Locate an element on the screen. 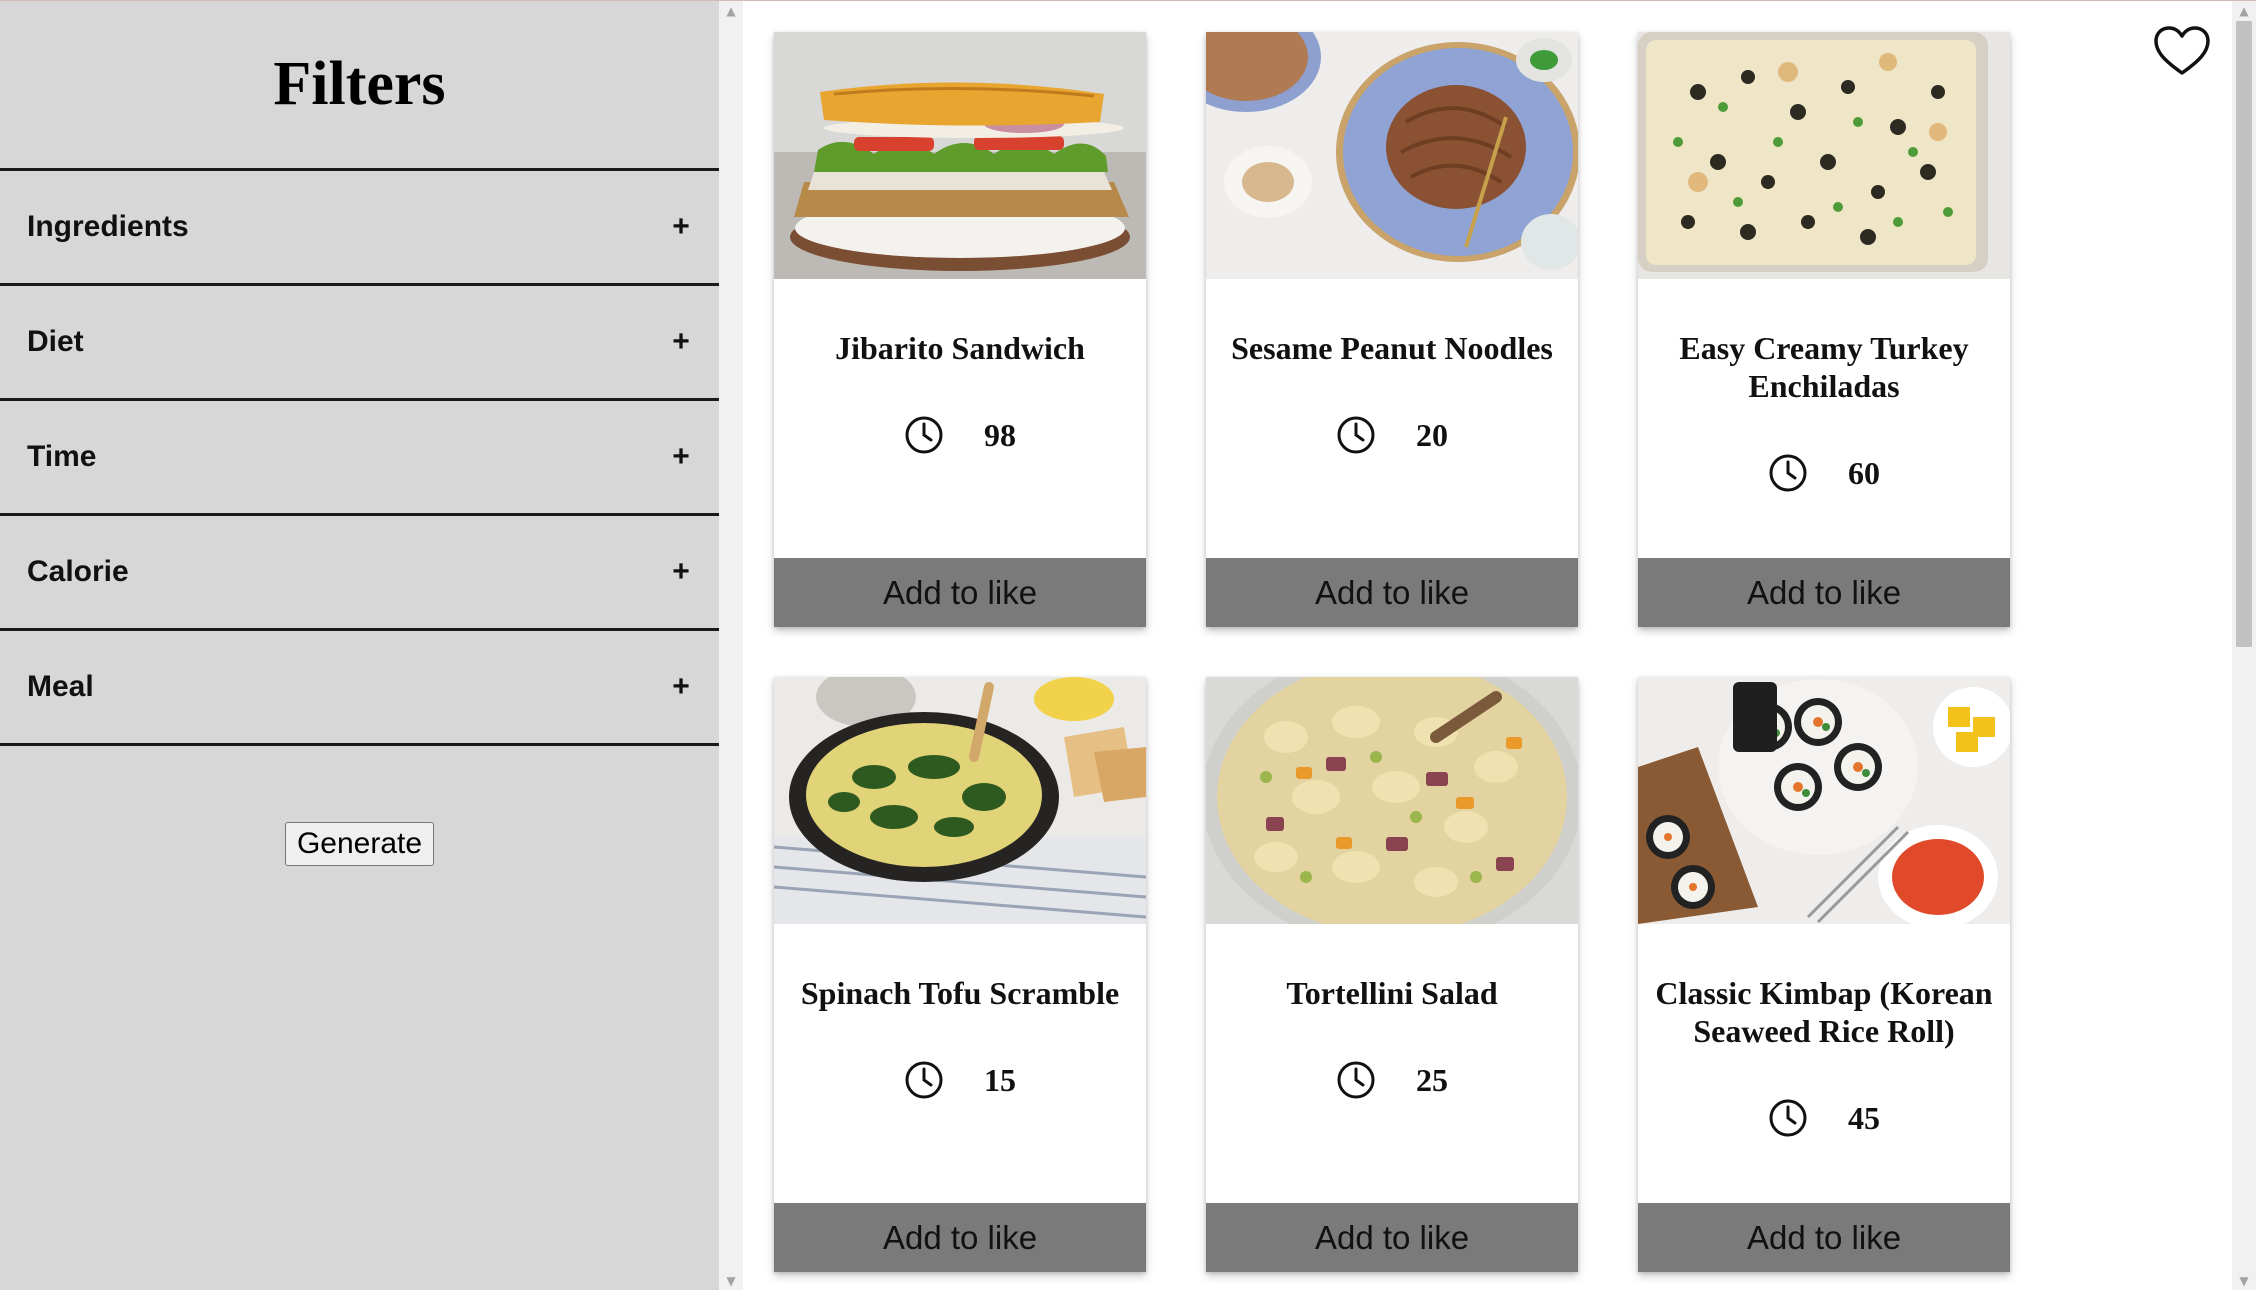  scrollbar-thumb is located at coordinates (2244, 334).